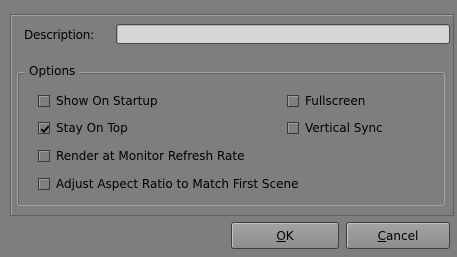 This screenshot has width=457, height=257. I want to click on description-label: Description:, so click(59, 35).